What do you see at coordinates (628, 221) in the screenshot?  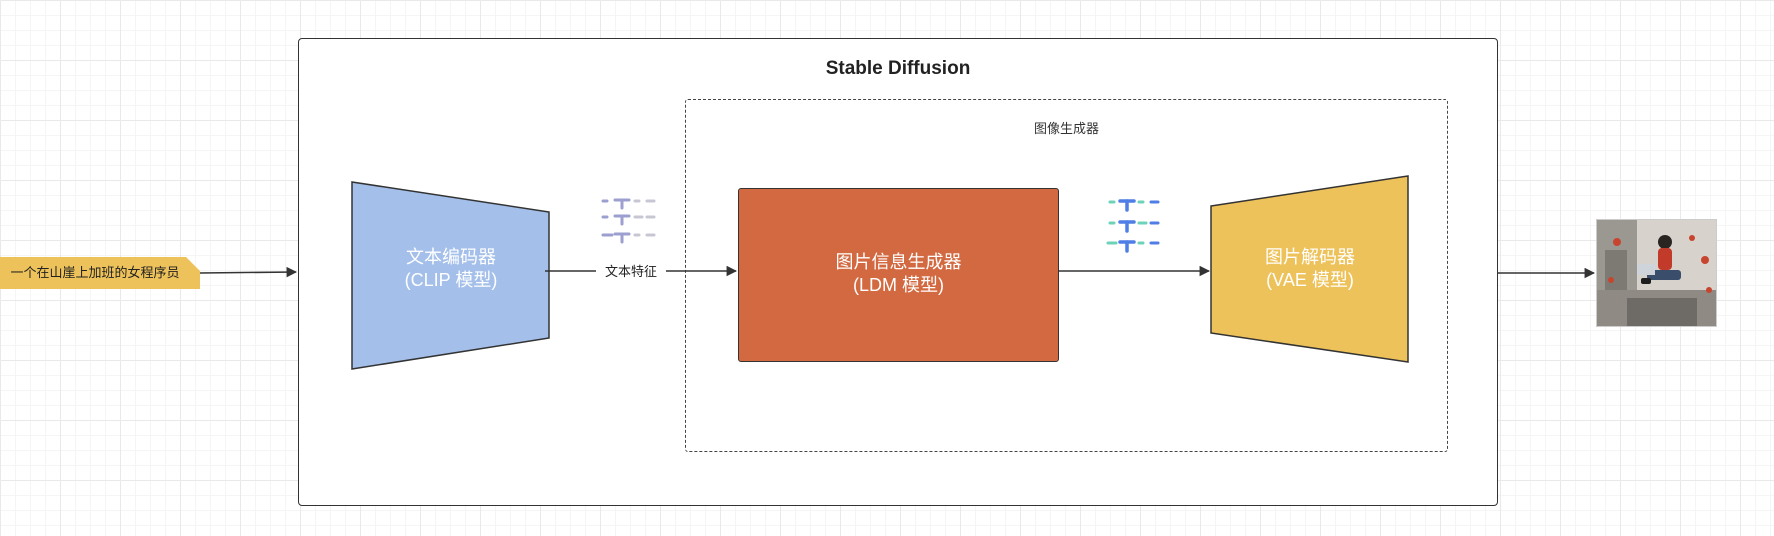 I see `text-token-grid-icon` at bounding box center [628, 221].